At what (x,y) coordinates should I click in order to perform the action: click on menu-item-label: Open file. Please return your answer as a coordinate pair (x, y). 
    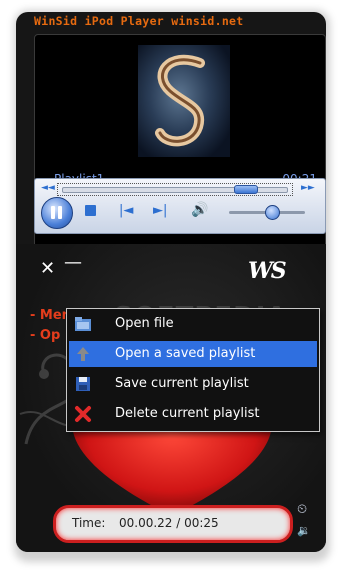
    Looking at the image, I should click on (144, 323).